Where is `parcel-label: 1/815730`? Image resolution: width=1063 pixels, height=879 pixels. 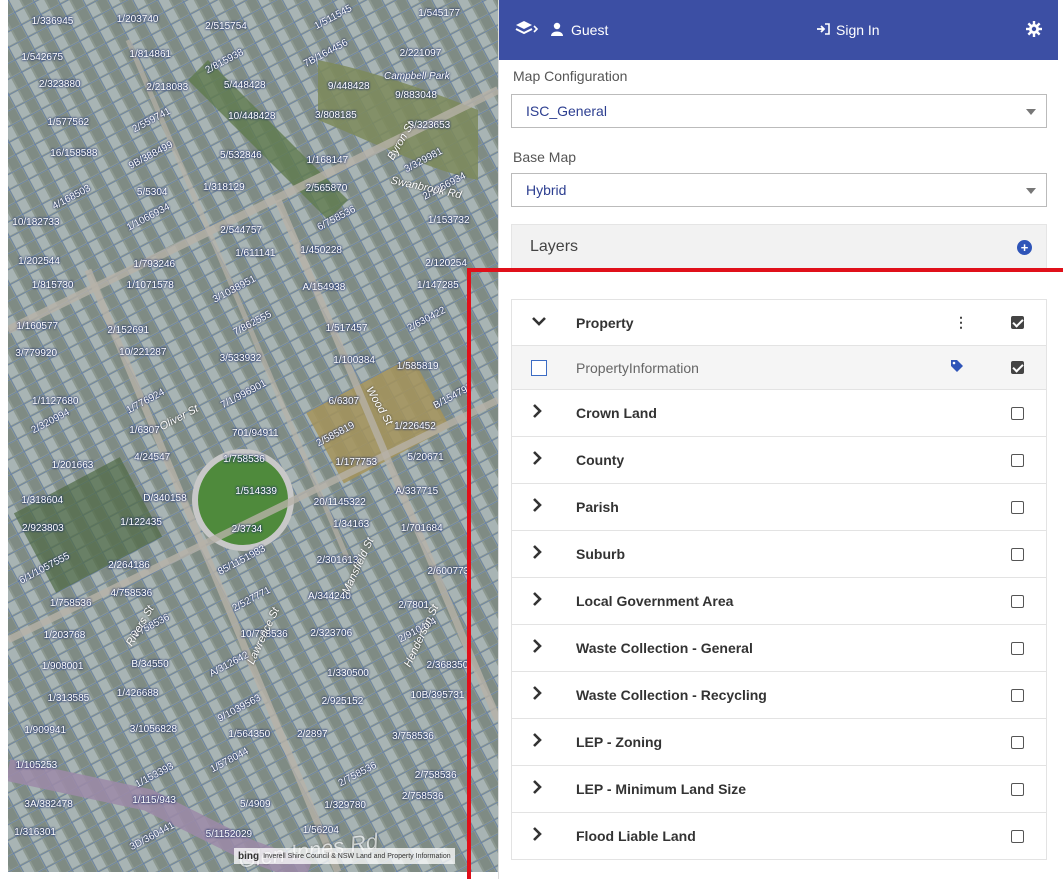 parcel-label: 1/815730 is located at coordinates (52, 285).